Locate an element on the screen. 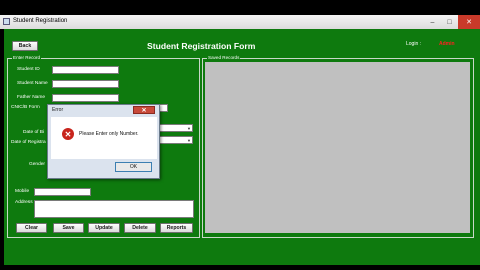 This screenshot has height=270, width=480. window-controls: – □ ✕ is located at coordinates (452, 22).